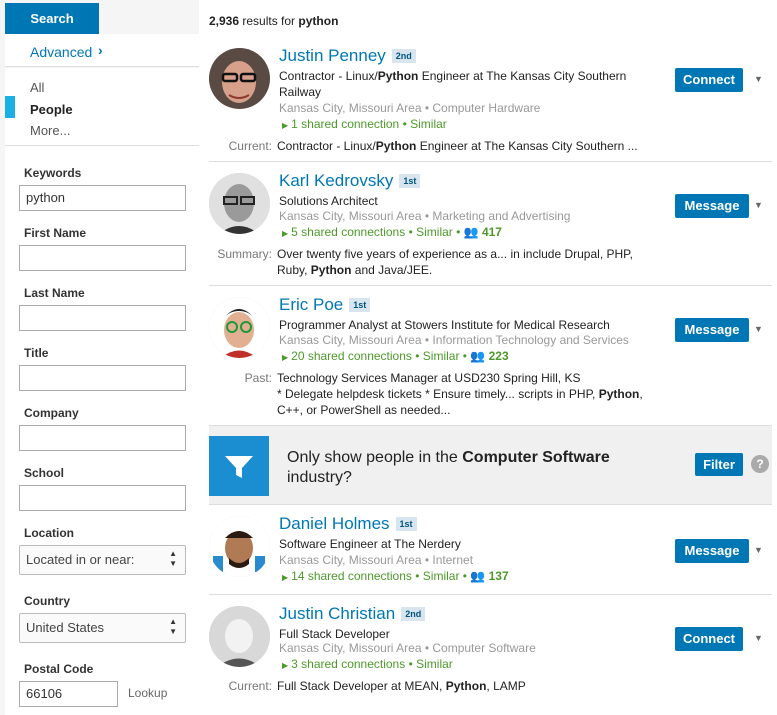 This screenshot has height=715, width=777. Describe the element at coordinates (348, 524) in the screenshot. I see `person-name: Daniel Holmes 1st` at that location.